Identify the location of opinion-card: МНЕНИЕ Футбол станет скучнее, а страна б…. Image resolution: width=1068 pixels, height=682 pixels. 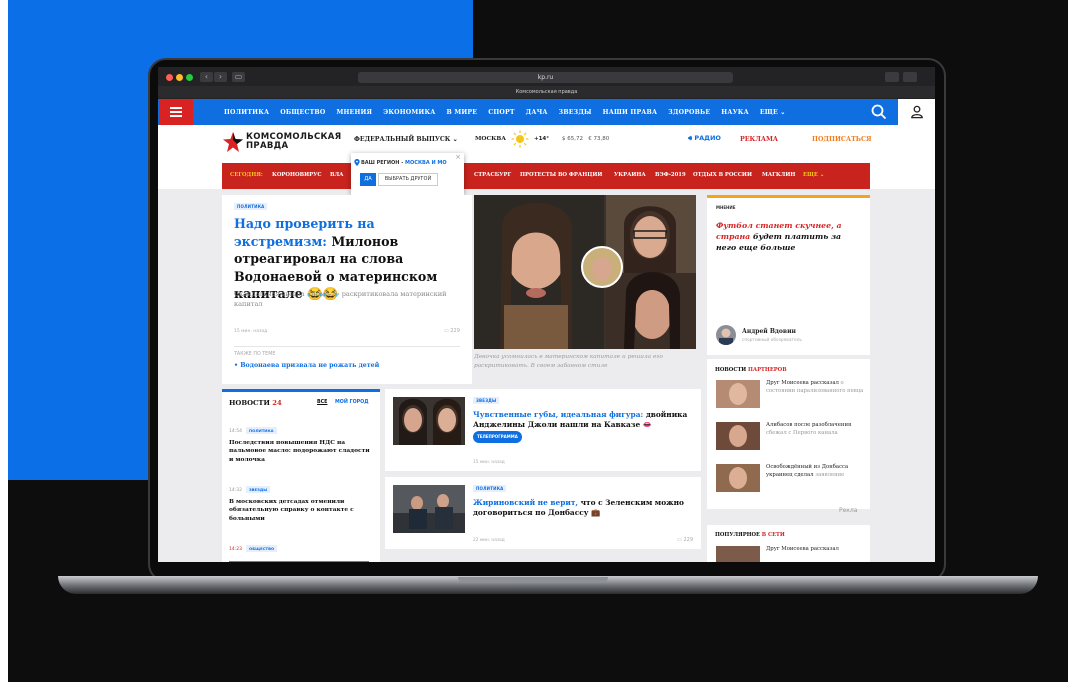
(788, 275).